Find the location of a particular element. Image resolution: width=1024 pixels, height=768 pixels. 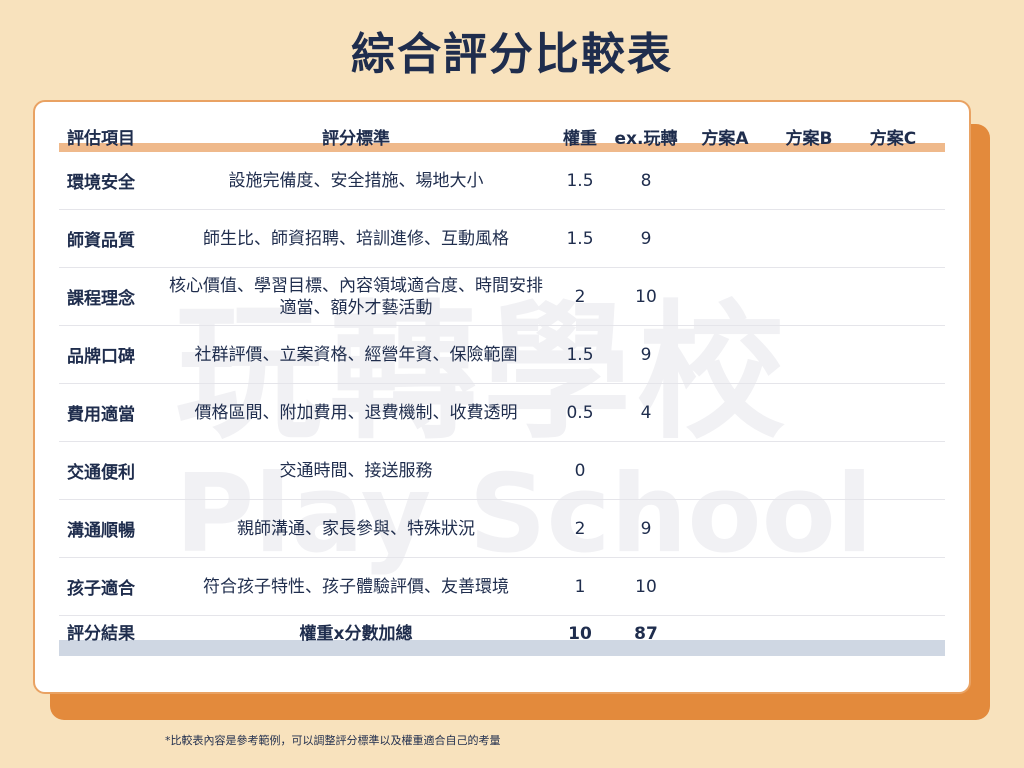

header-plan-b: 方案B is located at coordinates (809, 139).